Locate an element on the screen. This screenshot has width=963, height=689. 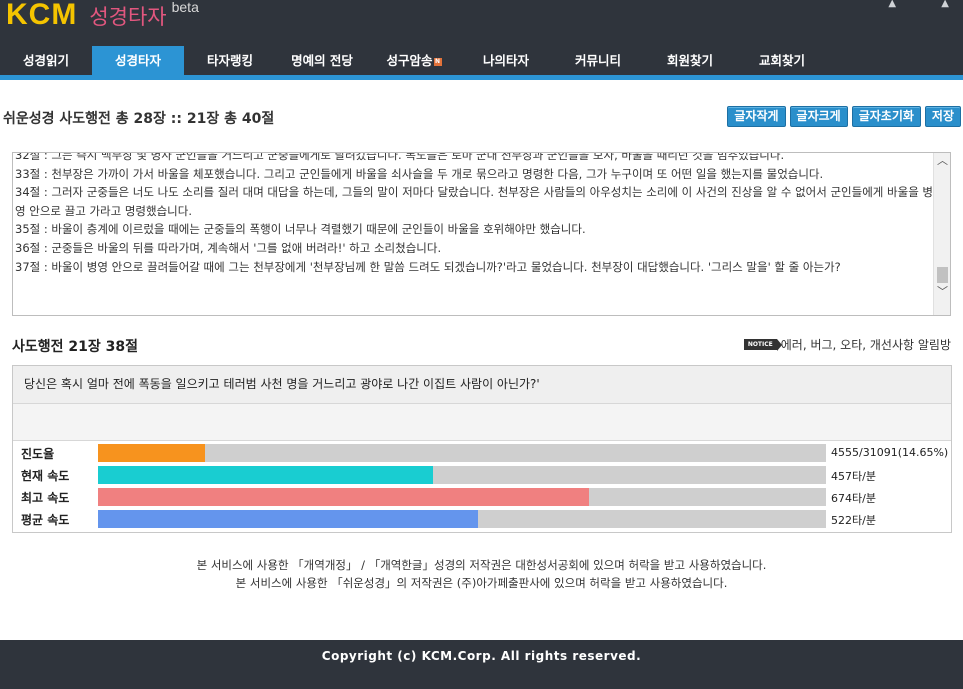
font-toolbar: 글자작게 글자크게 글자초기화 저장 is located at coordinates (844, 116).